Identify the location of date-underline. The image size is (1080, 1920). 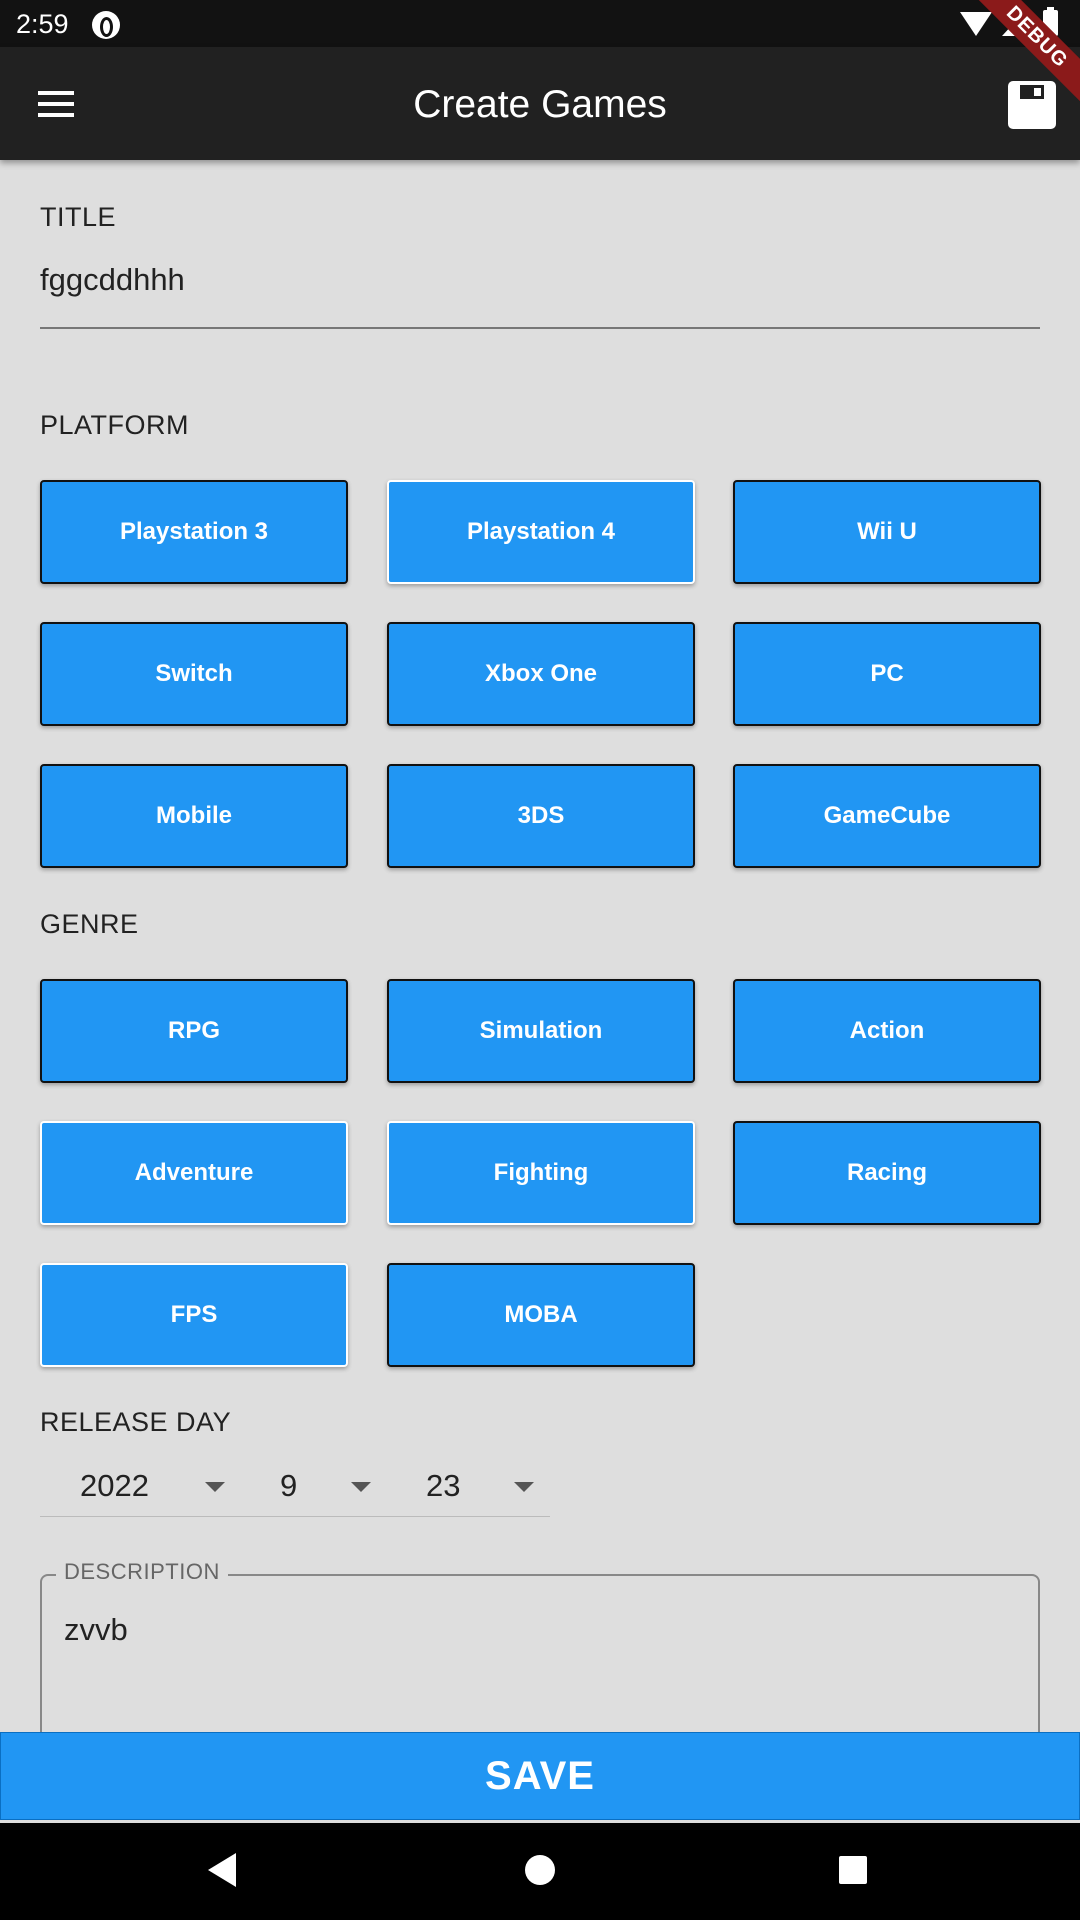
(295, 1516).